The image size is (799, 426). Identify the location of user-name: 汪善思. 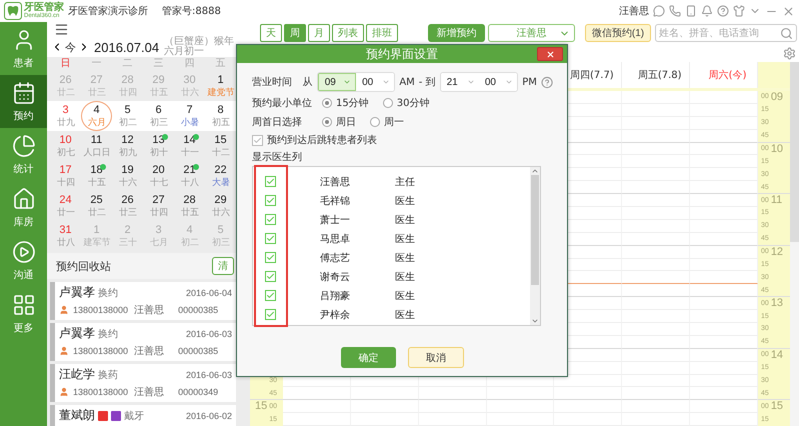
(634, 11).